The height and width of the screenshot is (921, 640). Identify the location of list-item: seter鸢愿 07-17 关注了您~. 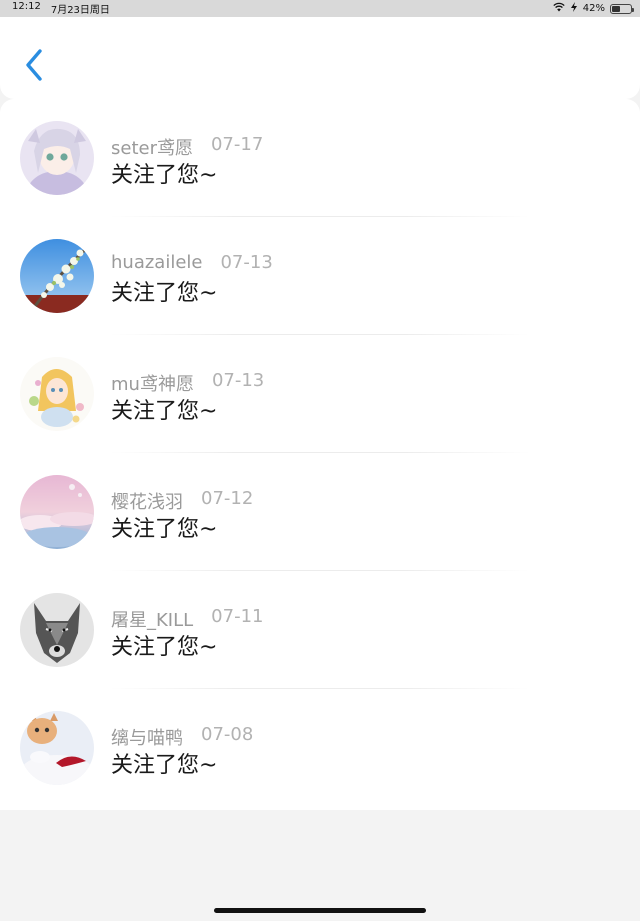
(320, 158).